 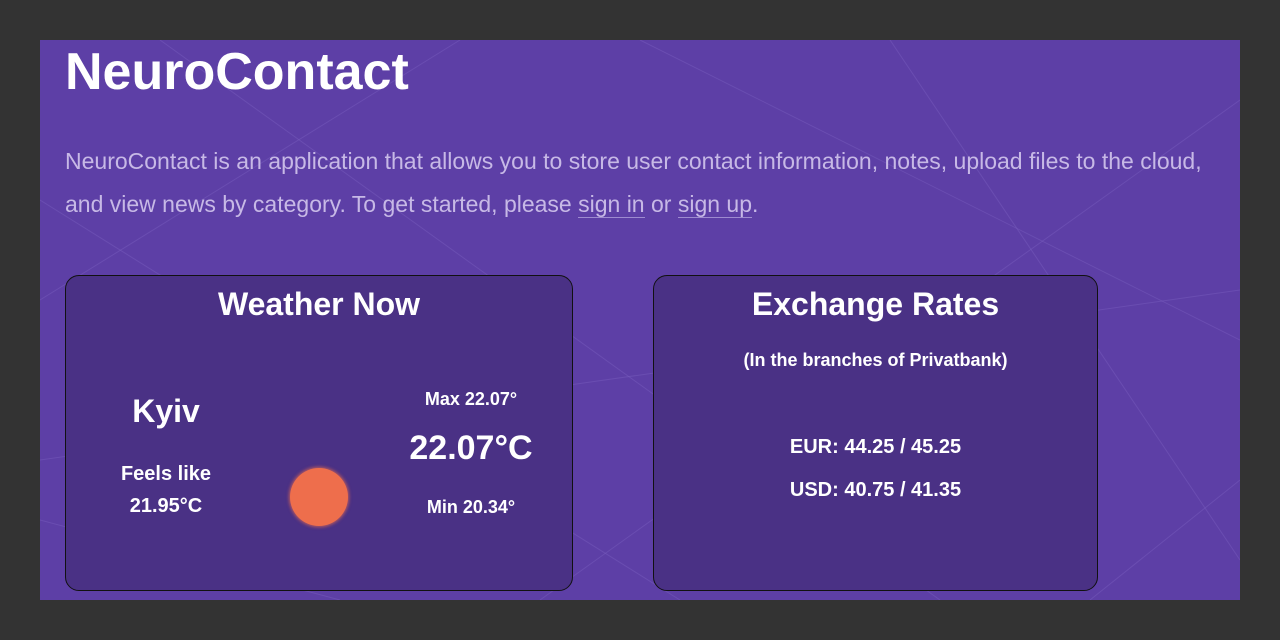 What do you see at coordinates (755, 204) in the screenshot?
I see `intro-end: .` at bounding box center [755, 204].